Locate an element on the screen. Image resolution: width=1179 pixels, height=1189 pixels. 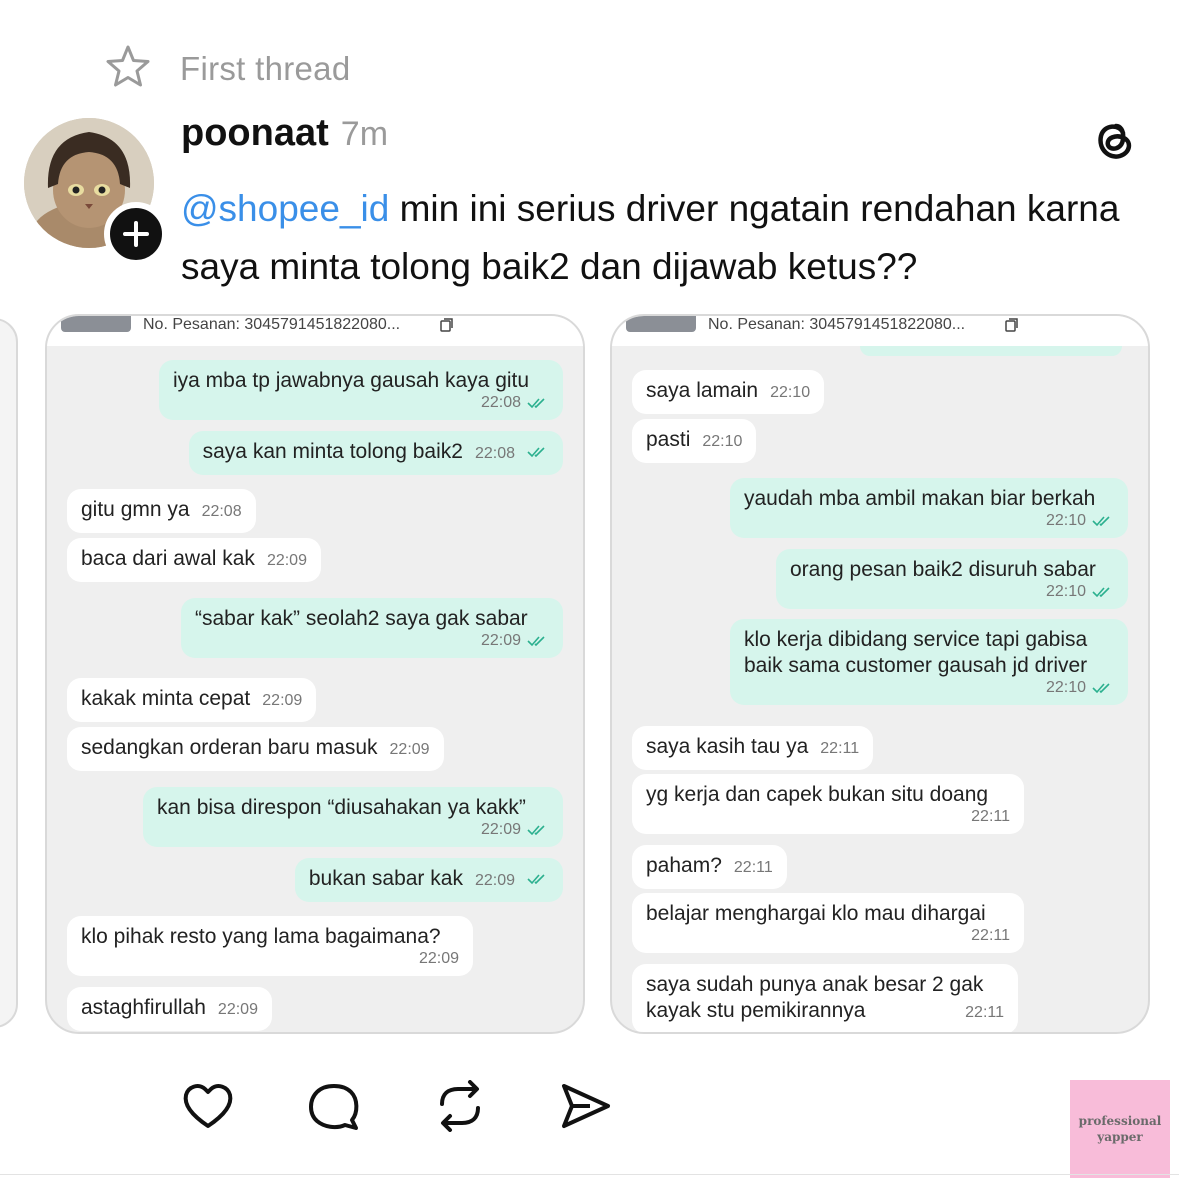
message-text: belajar menghargai klo mau dihargai is located at coordinates (816, 913).